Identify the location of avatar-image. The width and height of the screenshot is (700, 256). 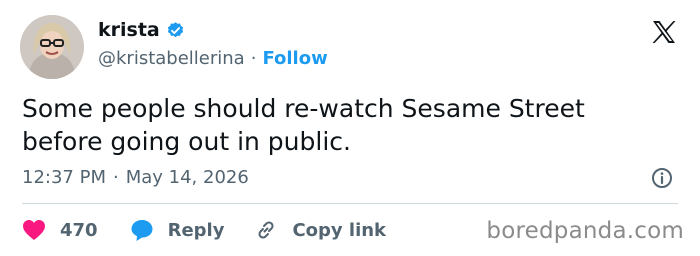
(52, 47).